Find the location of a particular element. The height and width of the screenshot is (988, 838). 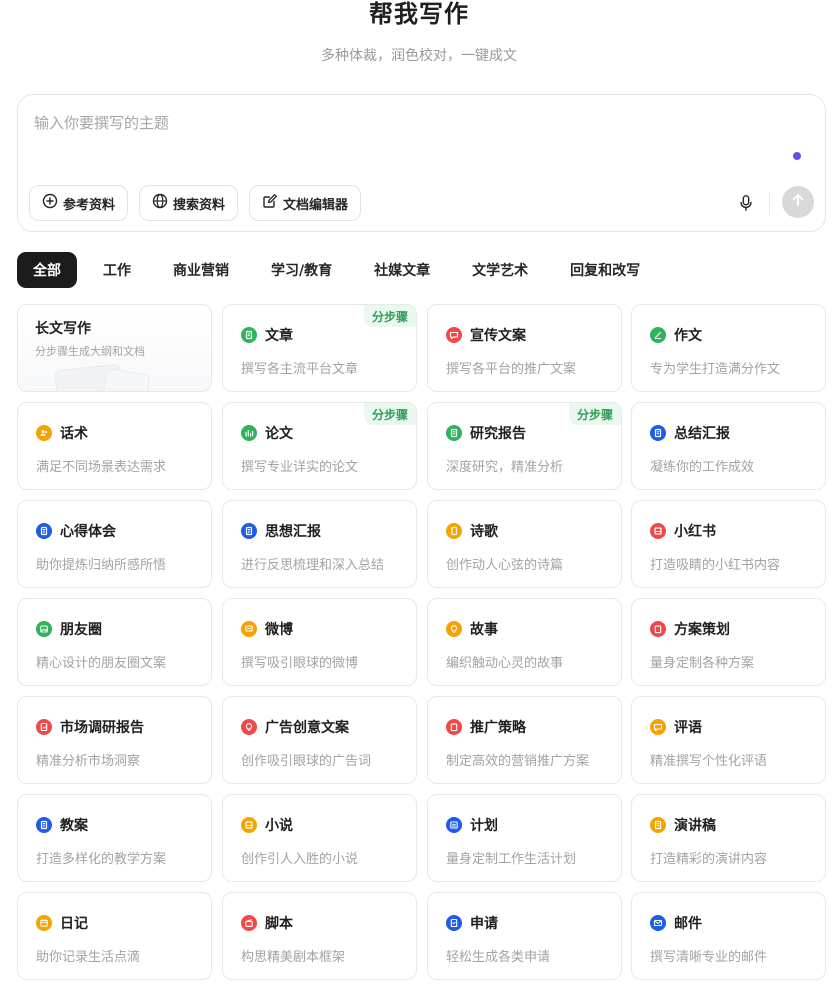

template-card: 思想汇报 进行反思梳理和深入总结 is located at coordinates (319, 544).